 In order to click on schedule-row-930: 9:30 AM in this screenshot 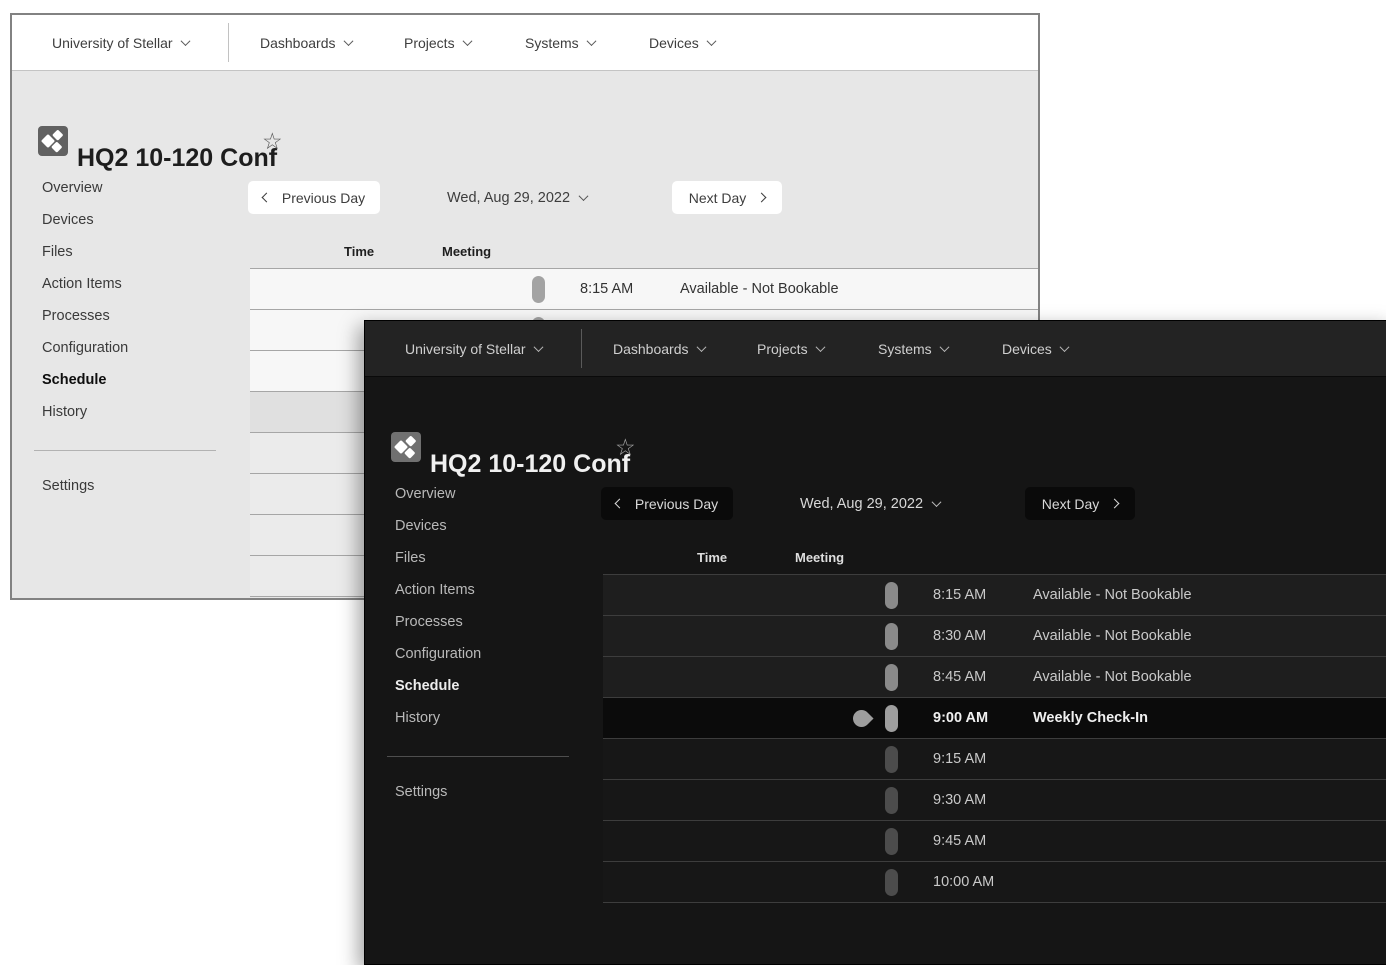, I will do `click(994, 799)`.